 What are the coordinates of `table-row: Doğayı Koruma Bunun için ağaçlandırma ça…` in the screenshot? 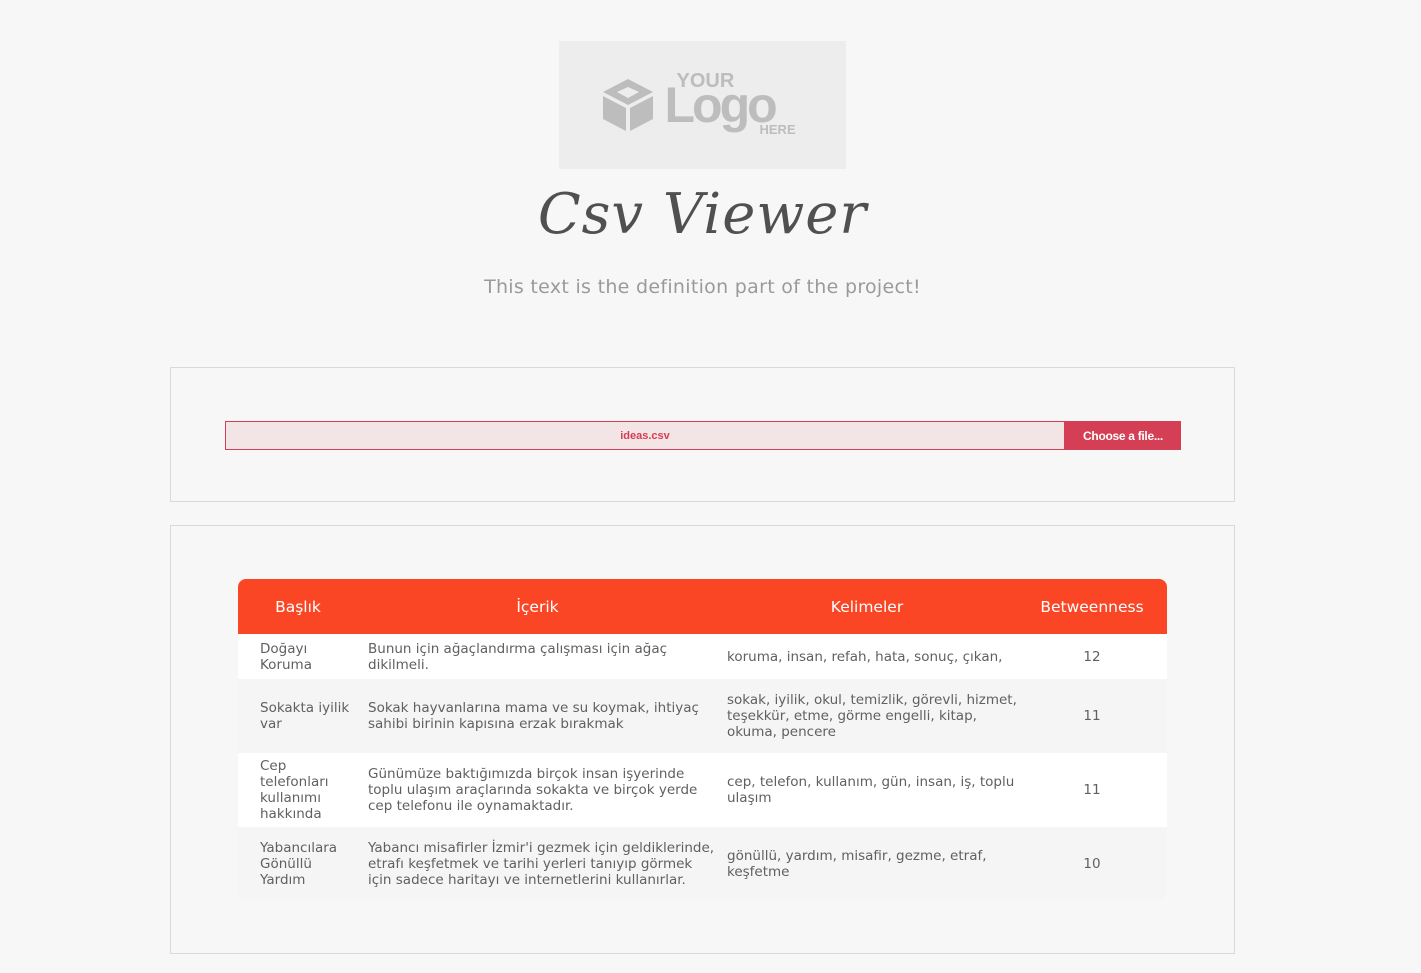 It's located at (702, 656).